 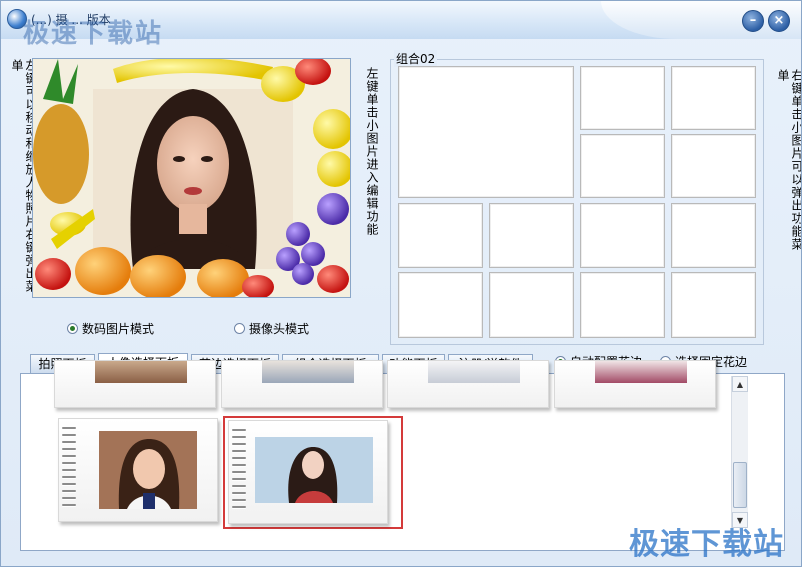 I want to click on close-button: ×, so click(x=779, y=21).